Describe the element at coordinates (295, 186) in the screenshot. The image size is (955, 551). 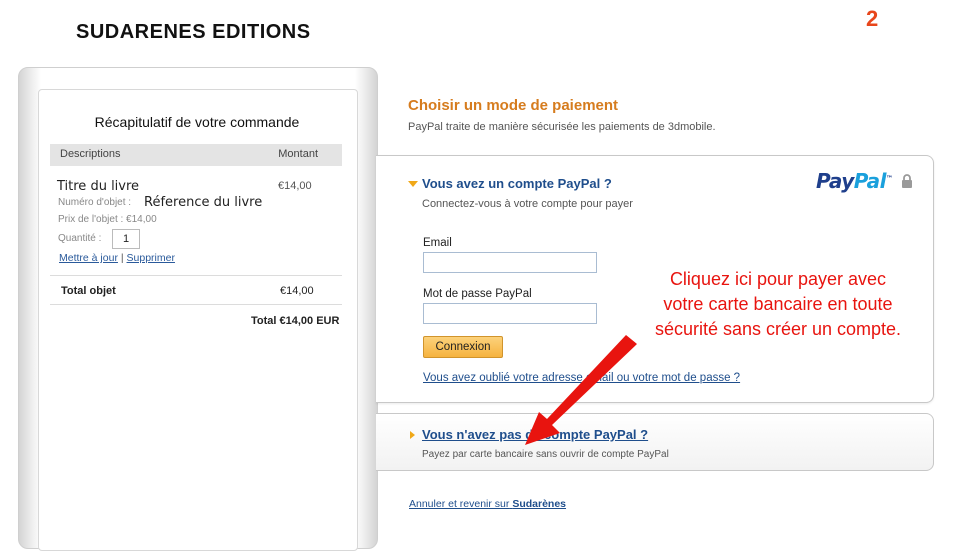
I see `item-price: €14,00` at that location.